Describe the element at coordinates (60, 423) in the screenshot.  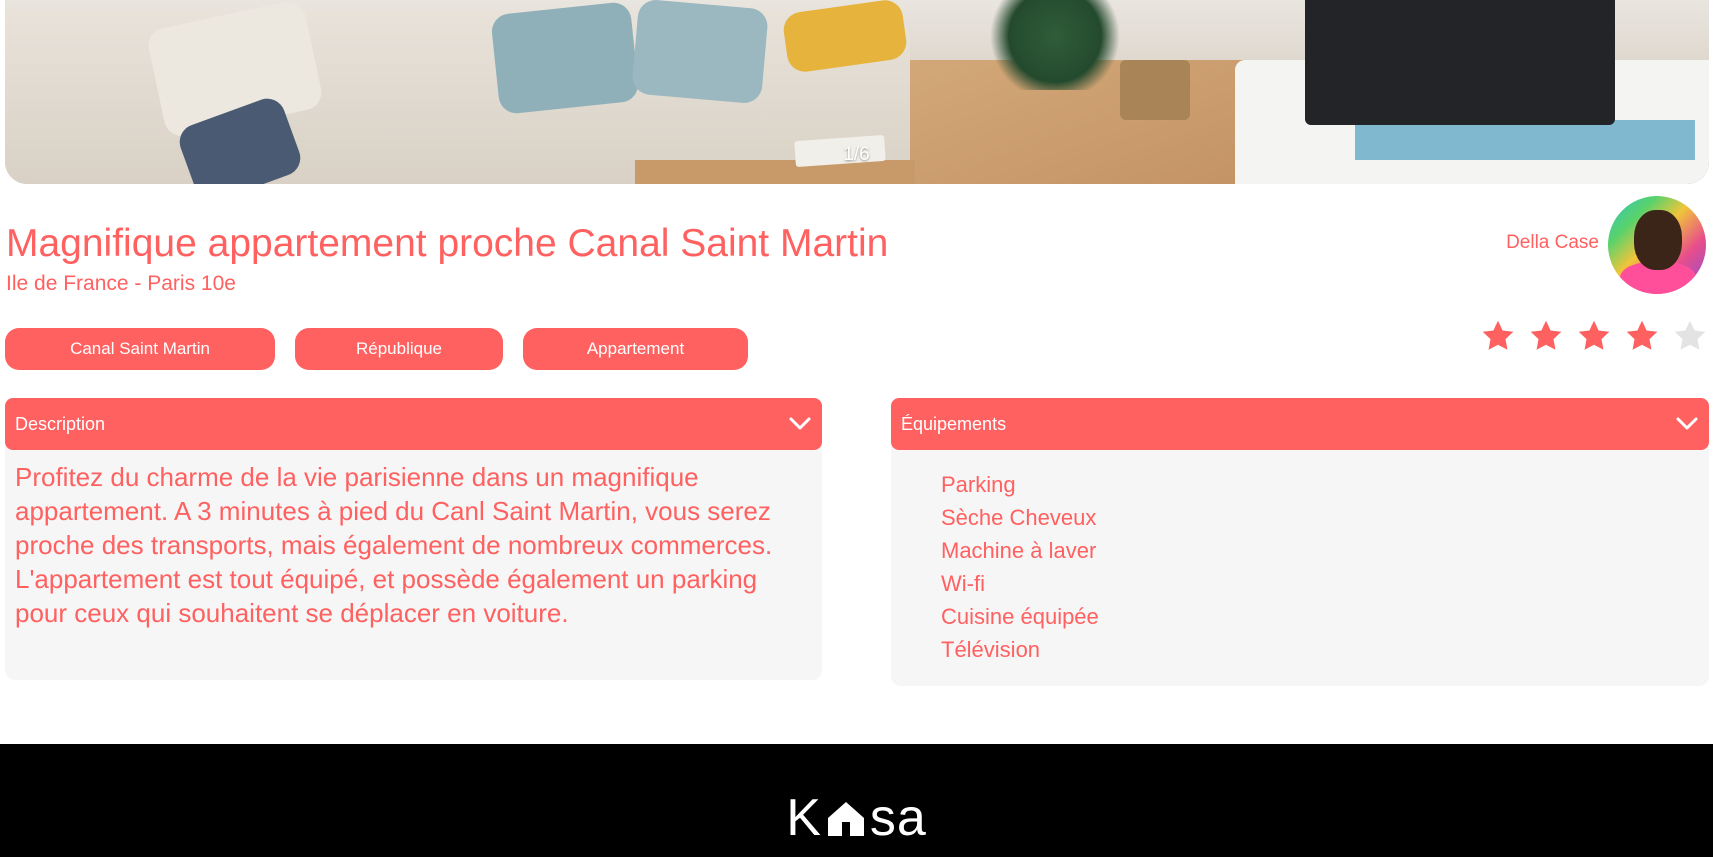
I see `description-title: Description` at that location.